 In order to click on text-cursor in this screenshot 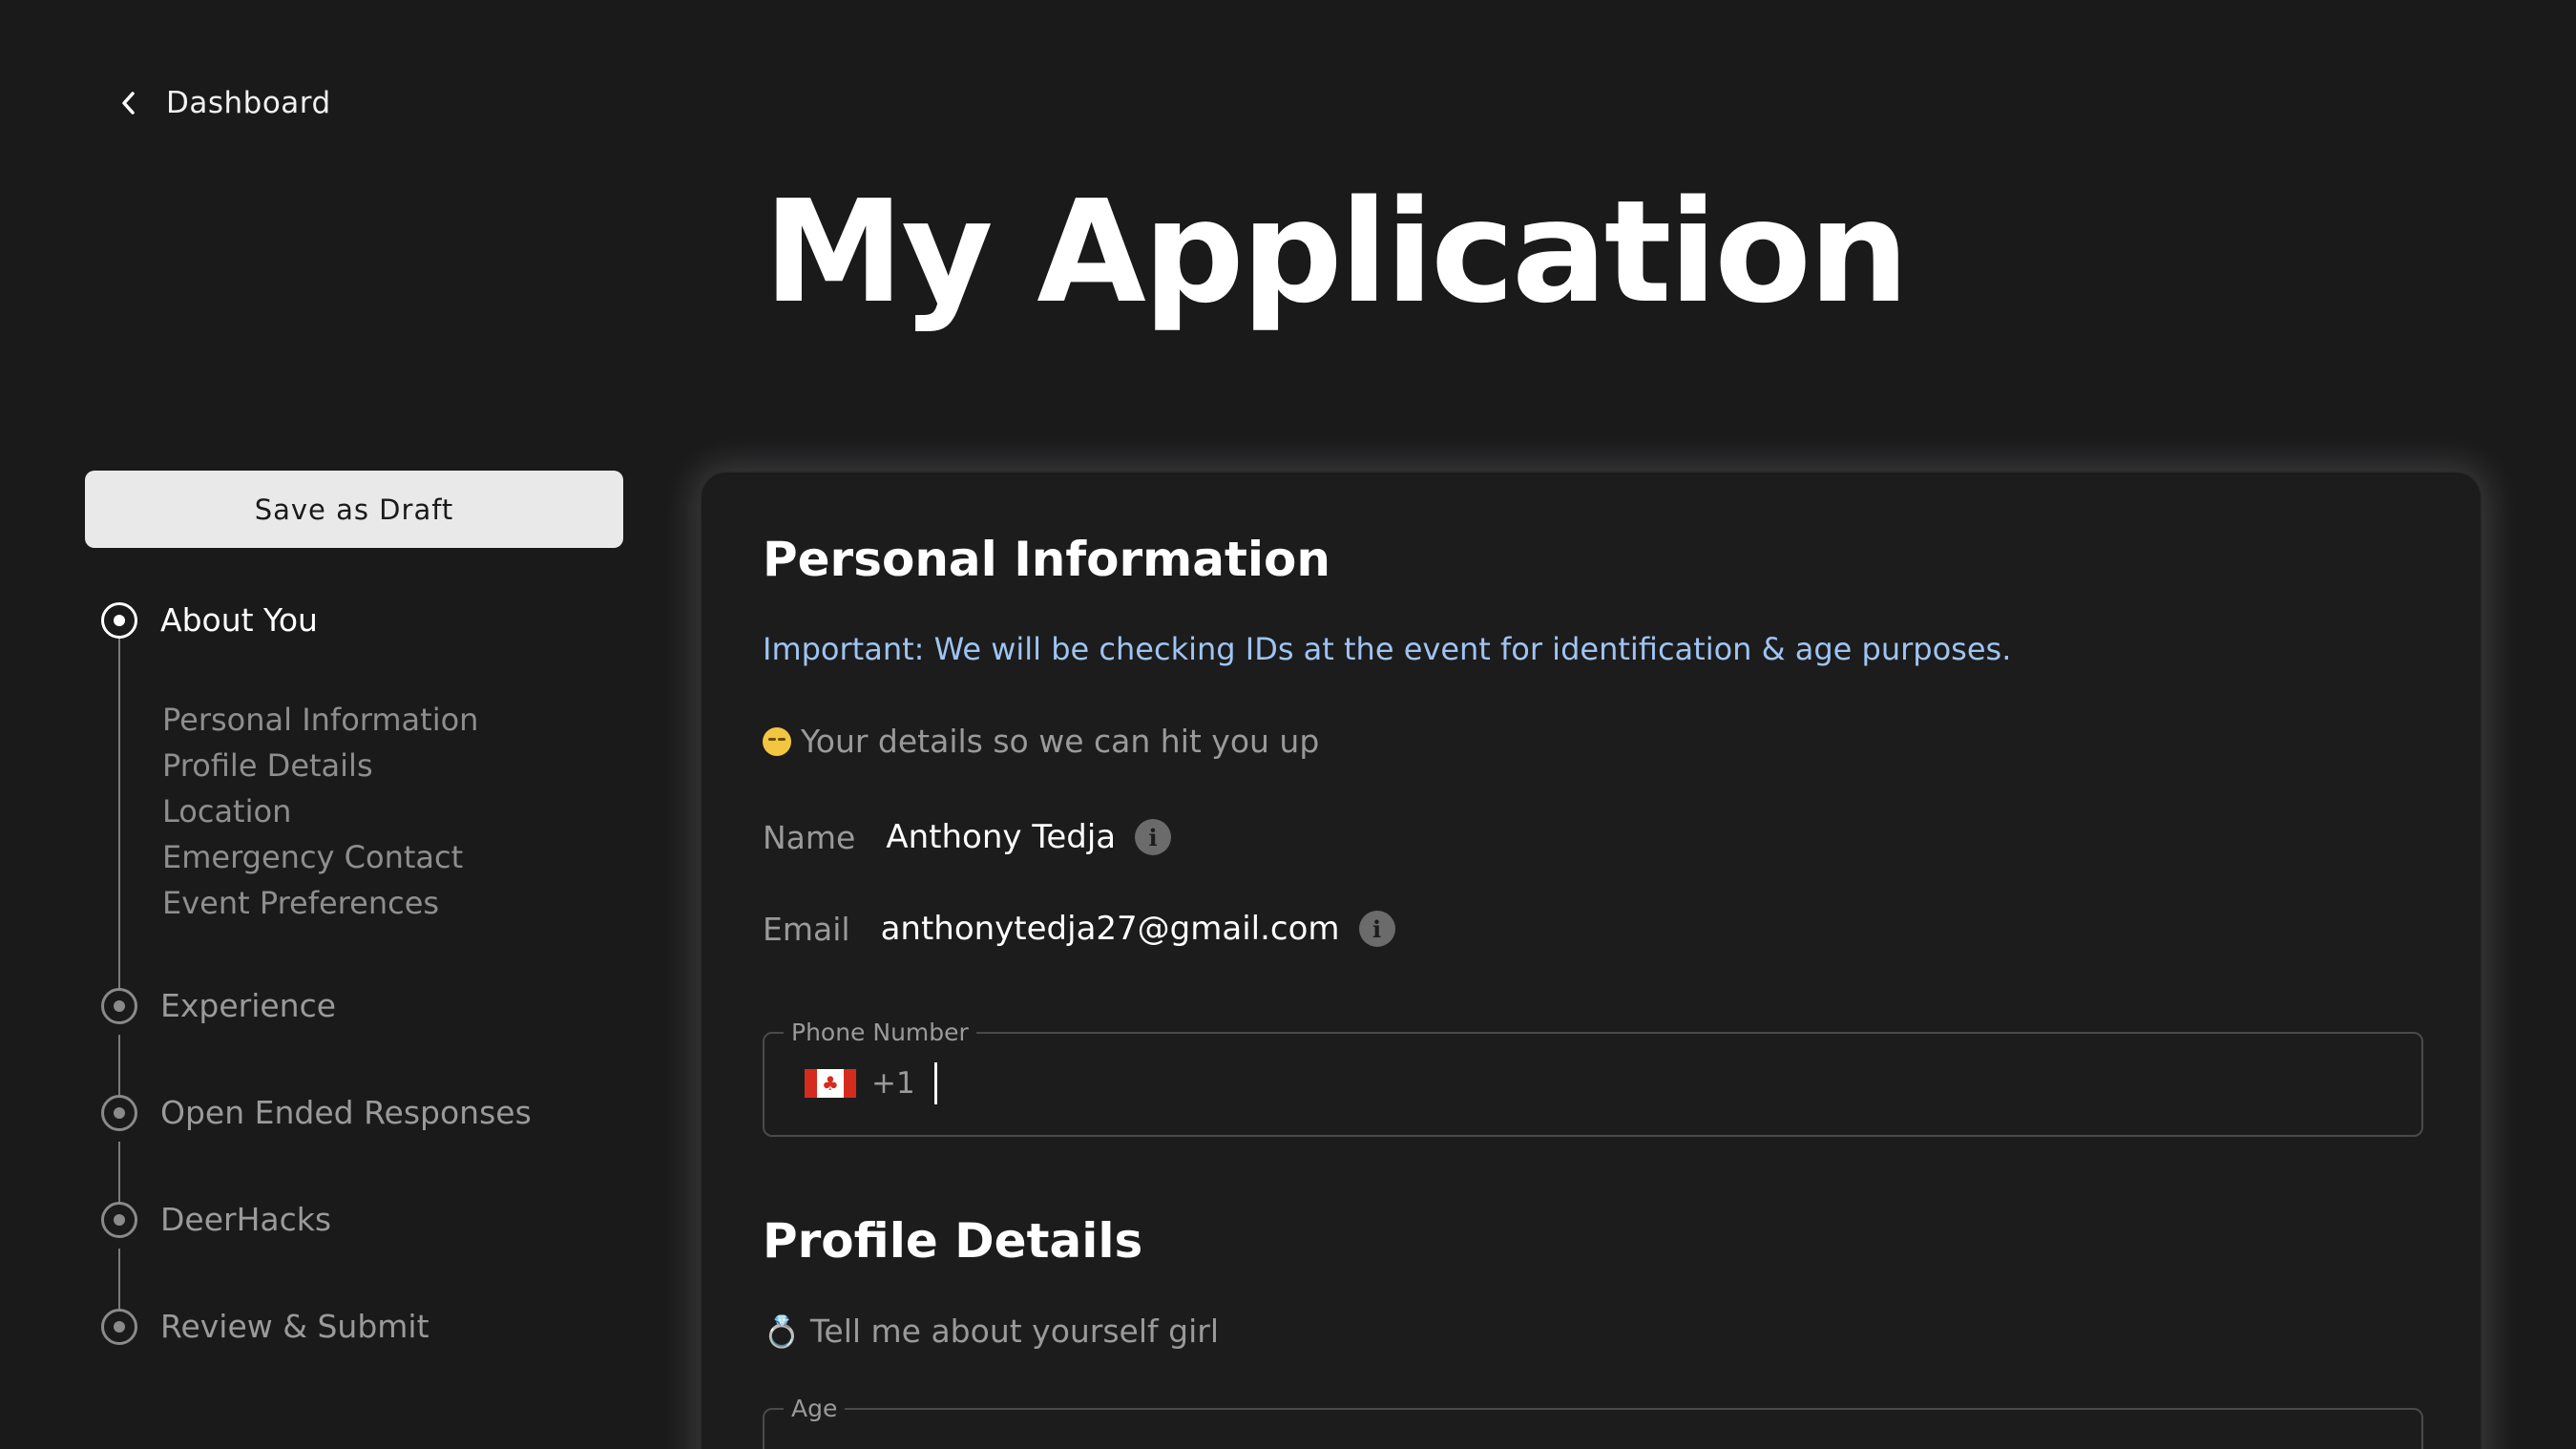, I will do `click(935, 1083)`.